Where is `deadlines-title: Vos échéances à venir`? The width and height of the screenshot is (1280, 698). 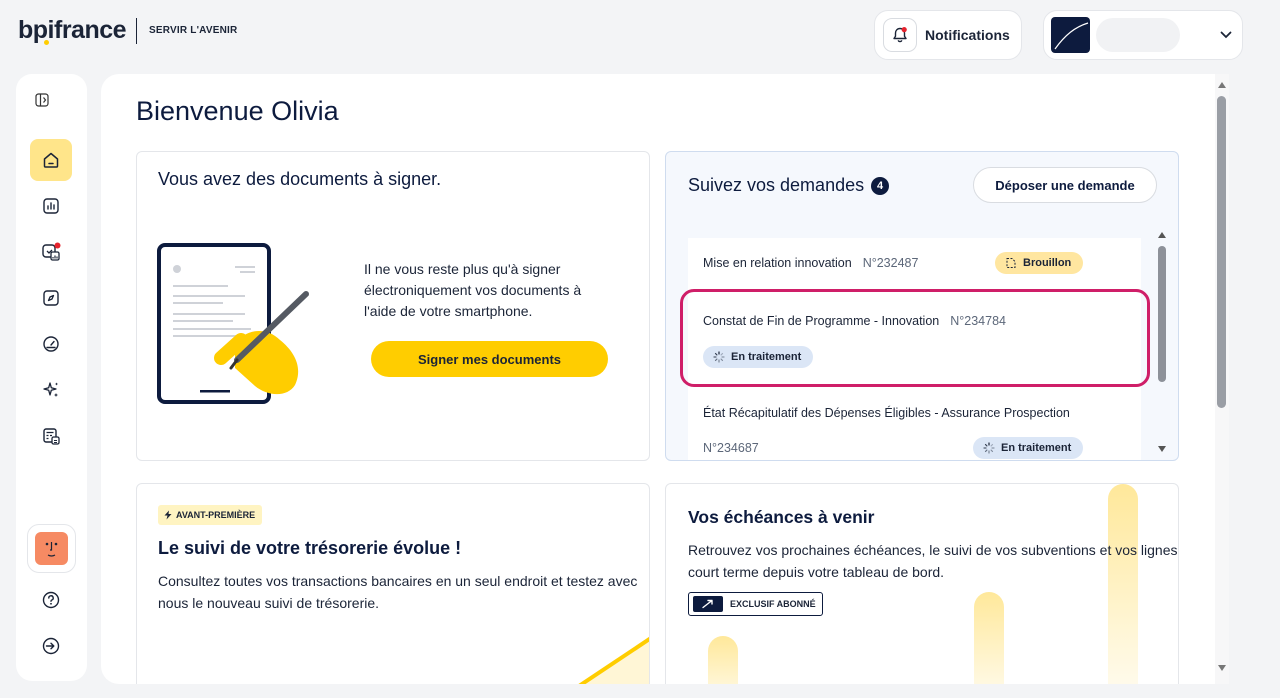 deadlines-title: Vos échéances à venir is located at coordinates (781, 517).